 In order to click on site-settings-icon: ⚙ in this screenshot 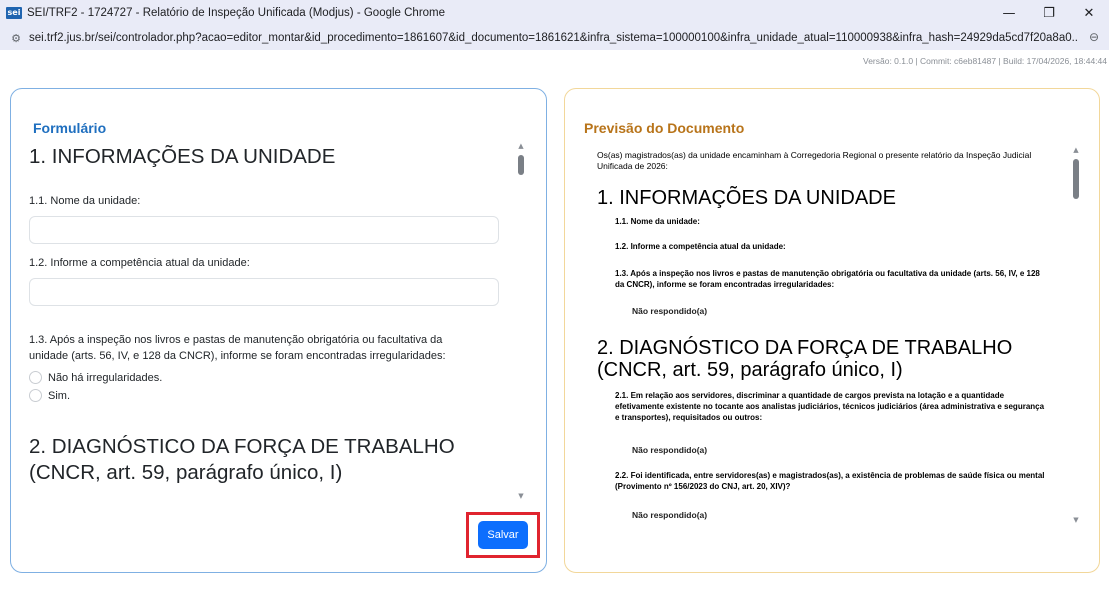, I will do `click(16, 38)`.